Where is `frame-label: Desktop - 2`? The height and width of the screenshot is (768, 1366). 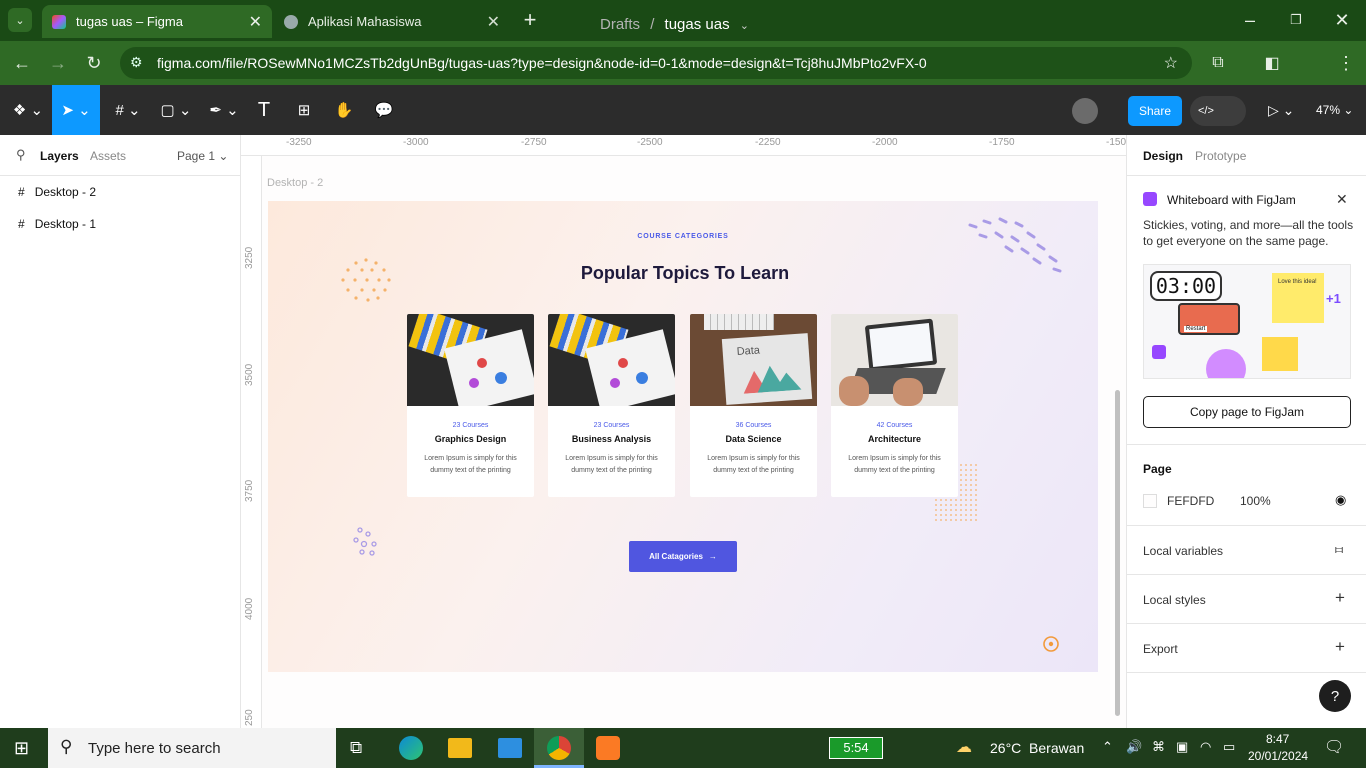 frame-label: Desktop - 2 is located at coordinates (295, 183).